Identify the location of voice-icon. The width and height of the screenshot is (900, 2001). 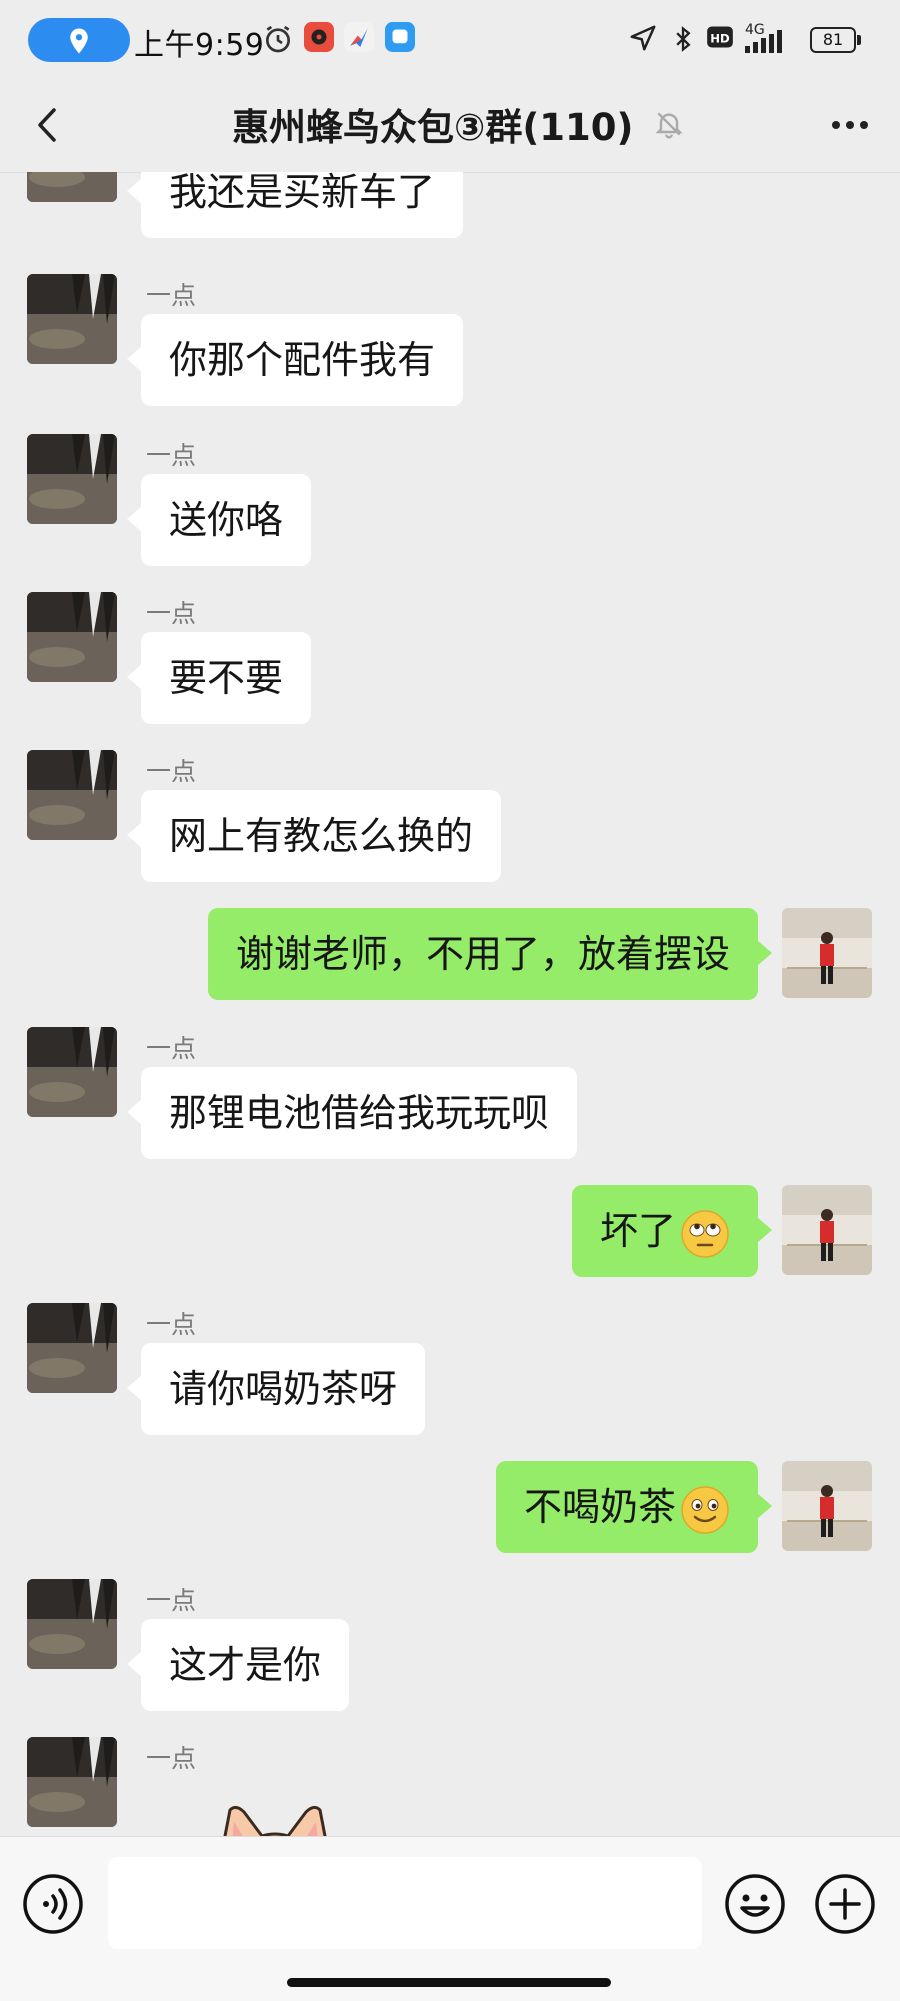
(53, 1904).